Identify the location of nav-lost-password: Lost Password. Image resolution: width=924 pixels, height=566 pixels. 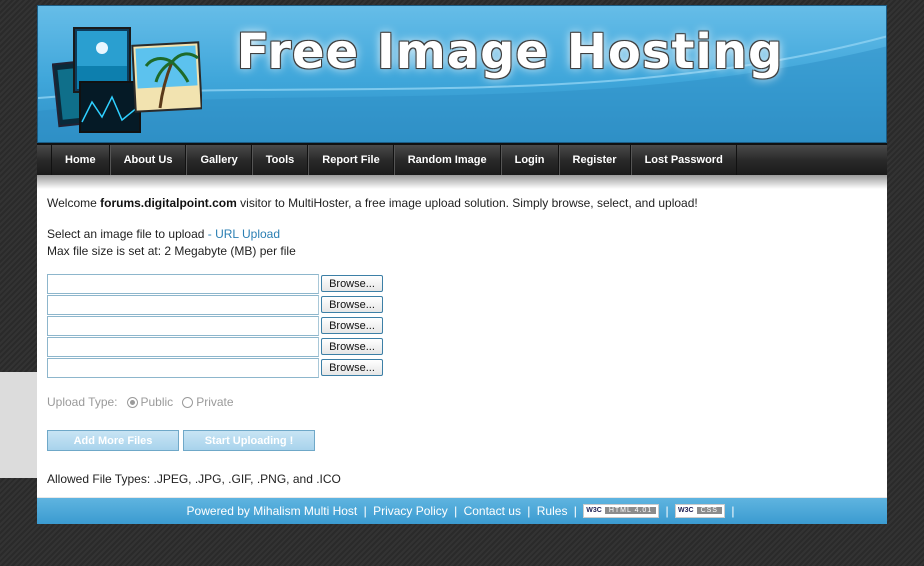
(683, 160).